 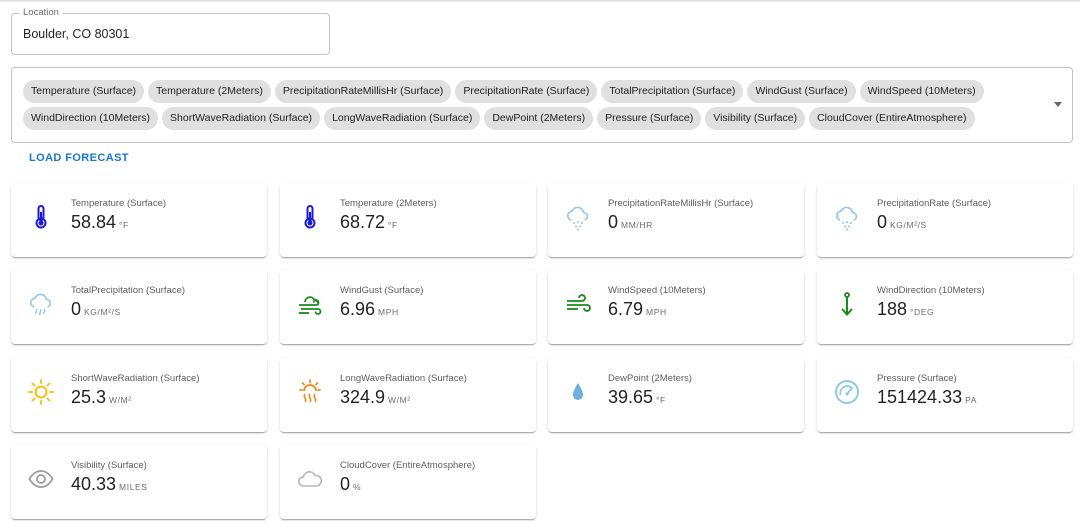 What do you see at coordinates (358, 309) in the screenshot?
I see `card-value: 6.96` at bounding box center [358, 309].